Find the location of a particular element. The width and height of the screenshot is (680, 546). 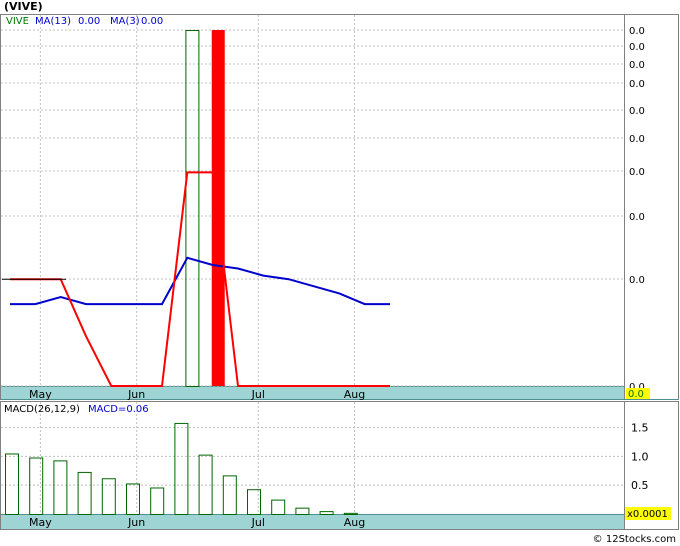

price-month-label: Aug is located at coordinates (354, 394).